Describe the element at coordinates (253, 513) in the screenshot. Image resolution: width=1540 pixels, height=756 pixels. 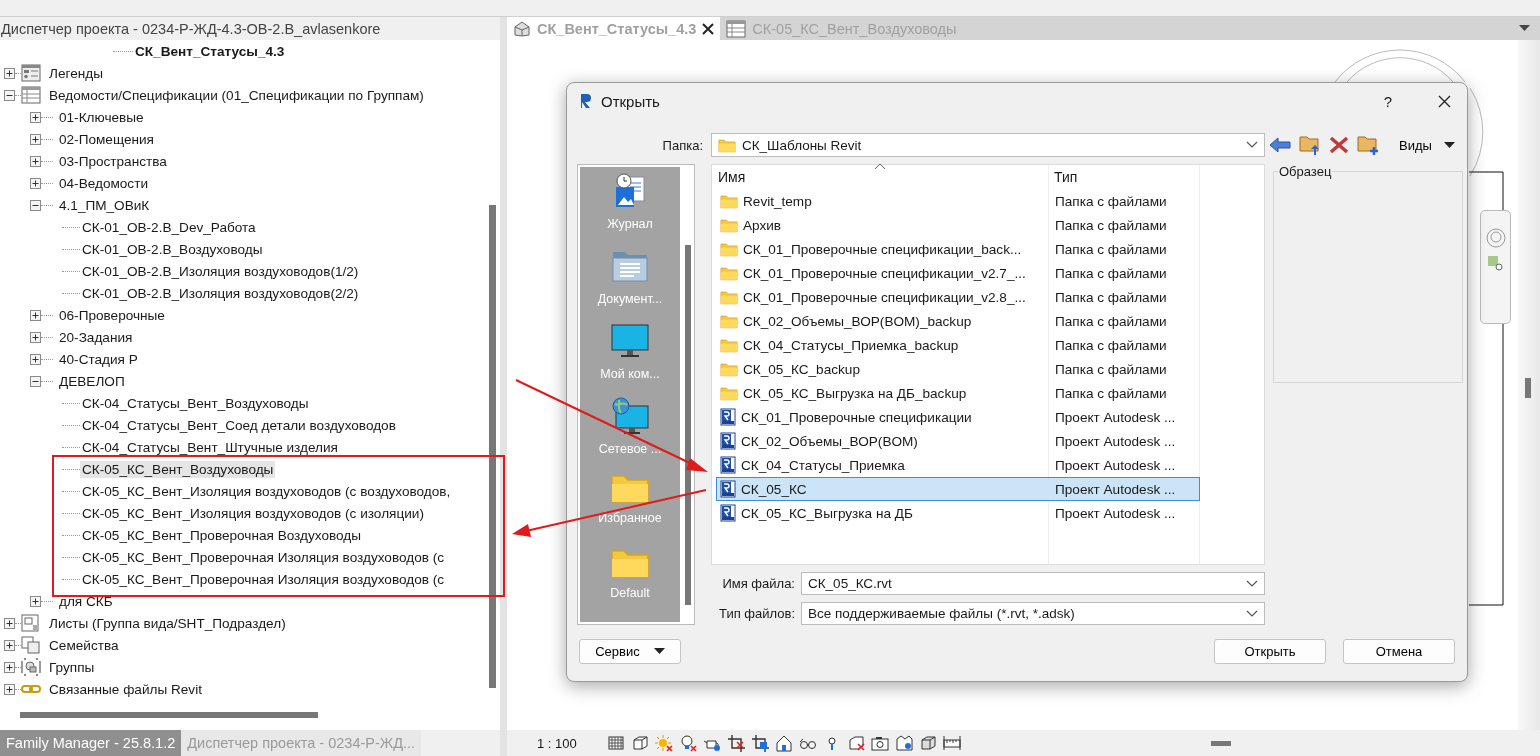
I see `tree-item: СК-05_КС_Вент_Изоляция воздуховодов (с изоляции)` at that location.